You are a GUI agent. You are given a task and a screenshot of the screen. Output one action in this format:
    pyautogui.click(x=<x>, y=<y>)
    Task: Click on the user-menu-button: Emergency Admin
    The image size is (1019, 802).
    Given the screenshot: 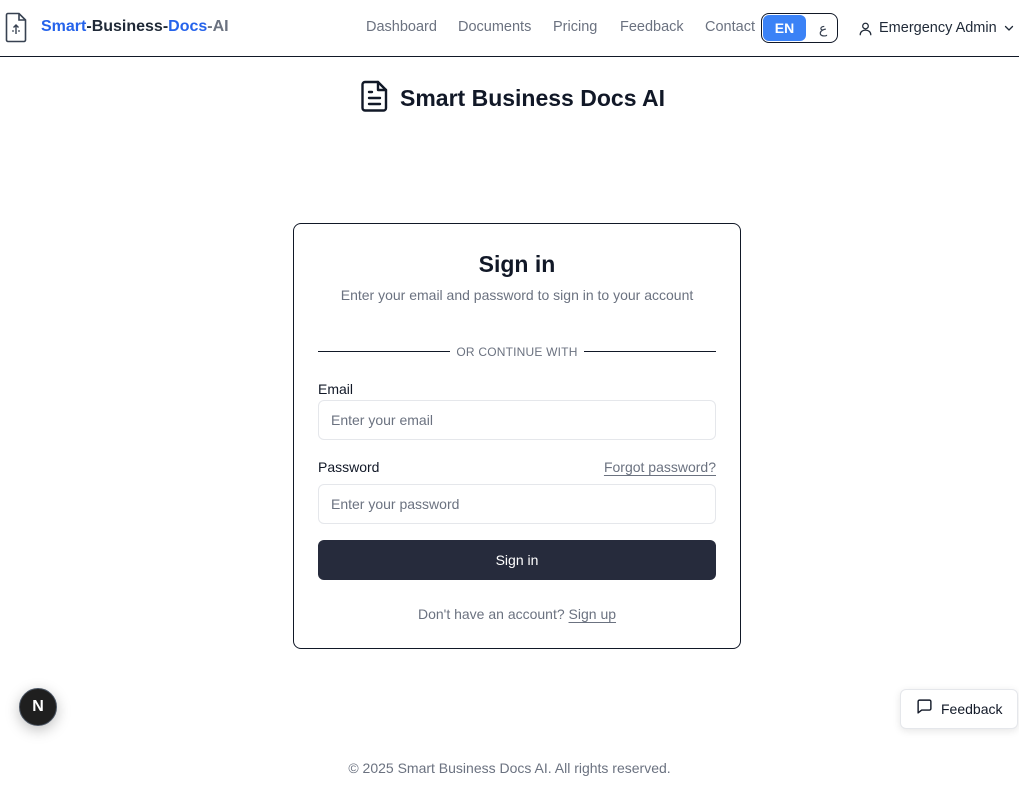 What is the action you would take?
    pyautogui.click(x=936, y=28)
    